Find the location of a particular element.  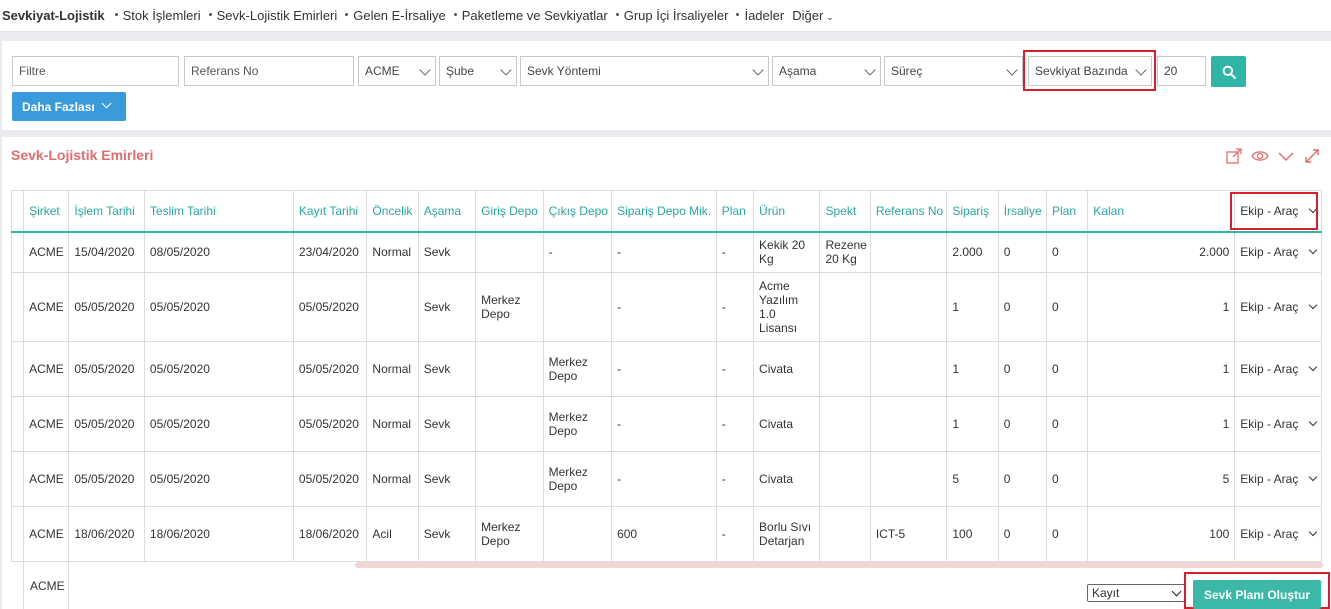

col-irsaliye: İrsaliye is located at coordinates (1022, 211).